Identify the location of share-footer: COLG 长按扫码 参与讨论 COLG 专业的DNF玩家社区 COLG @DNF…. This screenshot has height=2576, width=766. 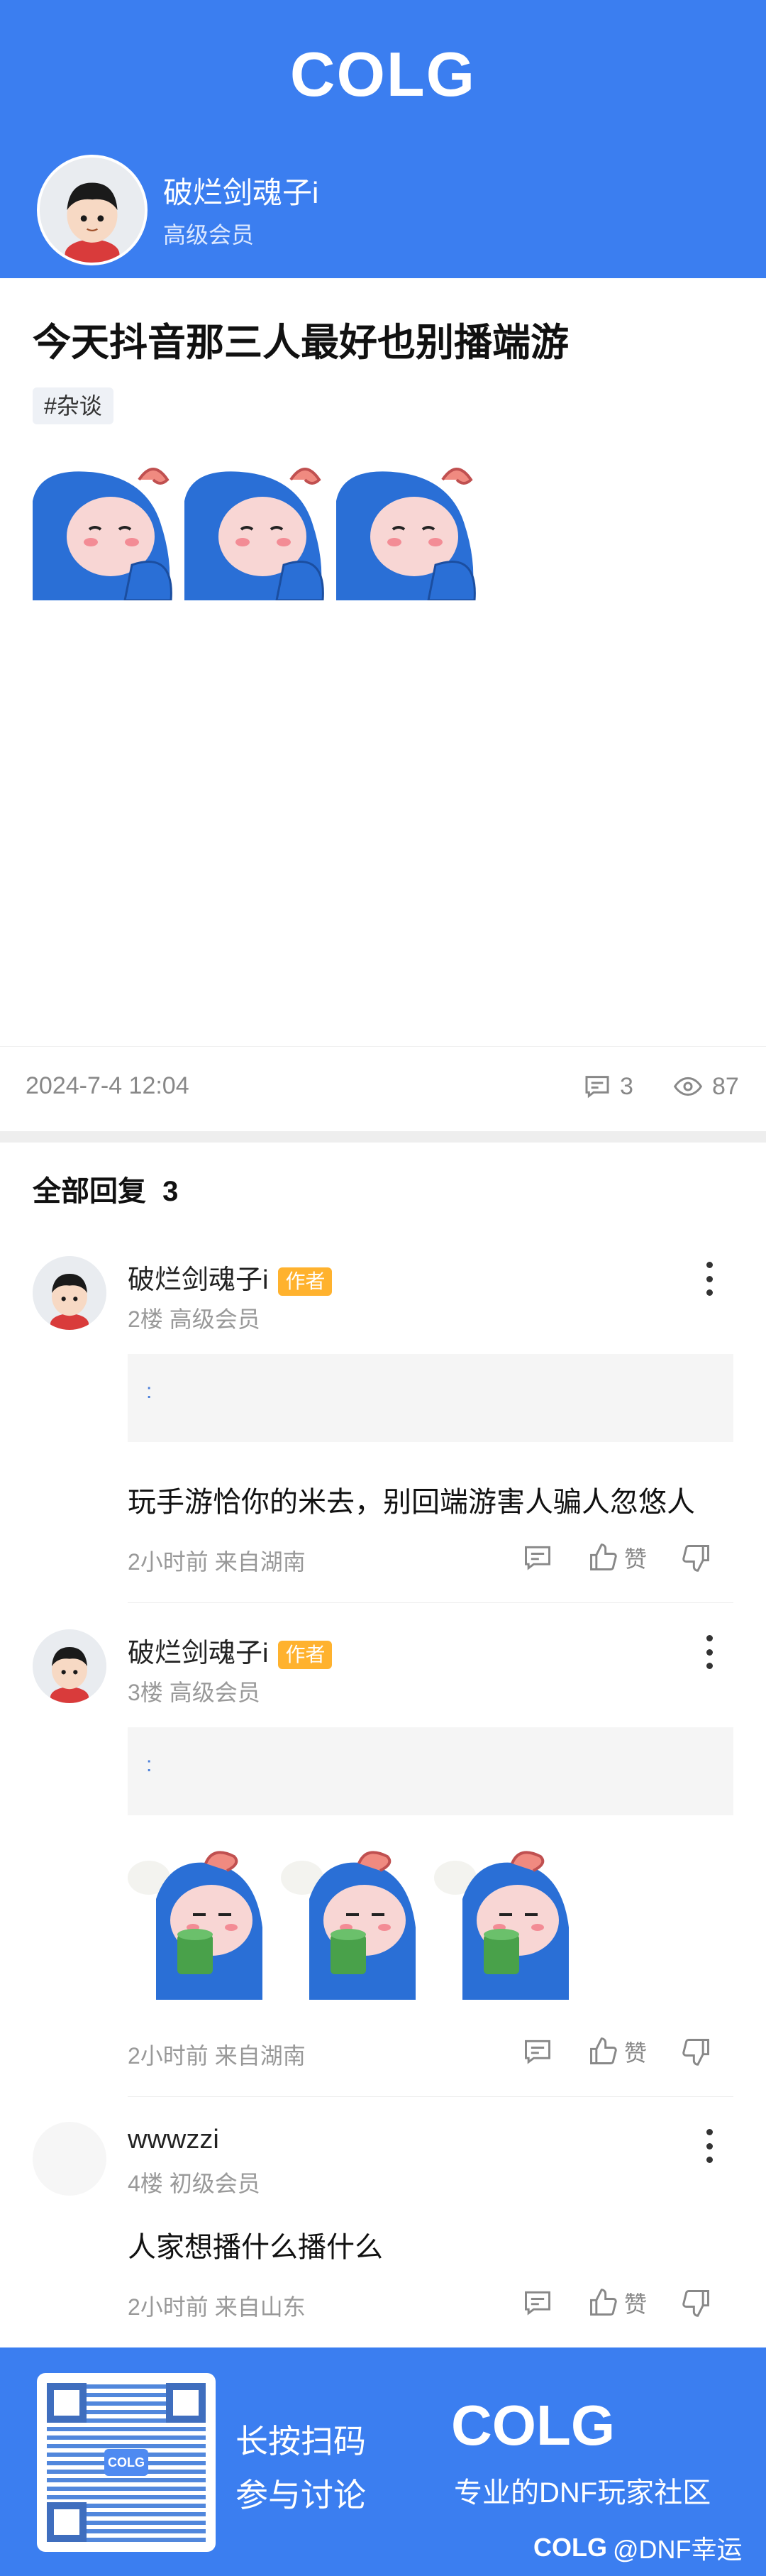
(383, 2461).